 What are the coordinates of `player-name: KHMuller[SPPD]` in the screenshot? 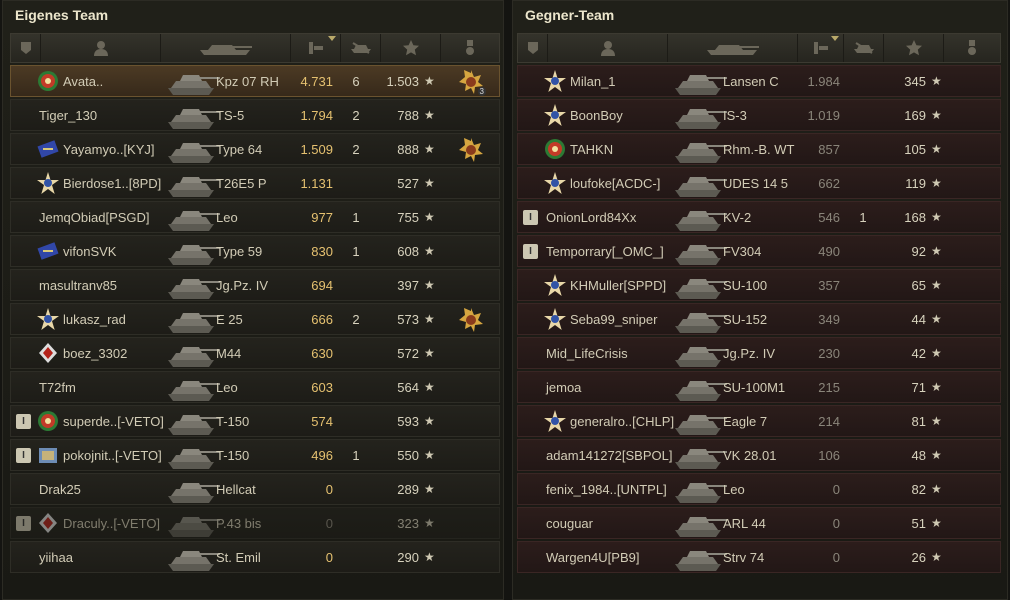 It's located at (618, 285).